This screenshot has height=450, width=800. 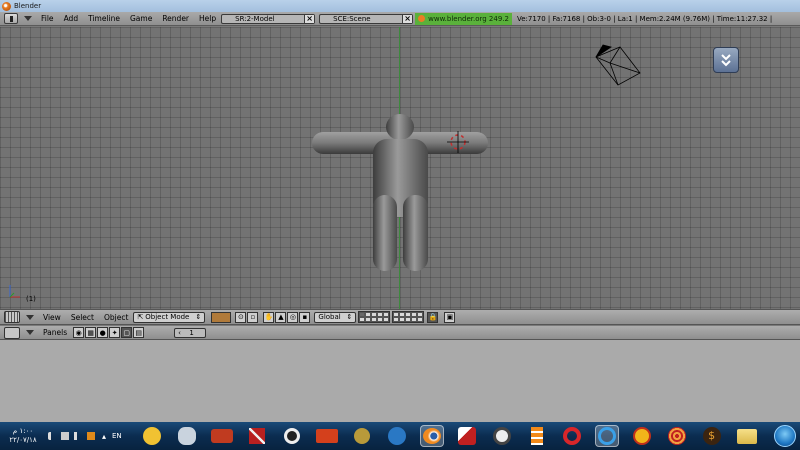 I want to click on script-context-icon: ▦, so click(x=91, y=332).